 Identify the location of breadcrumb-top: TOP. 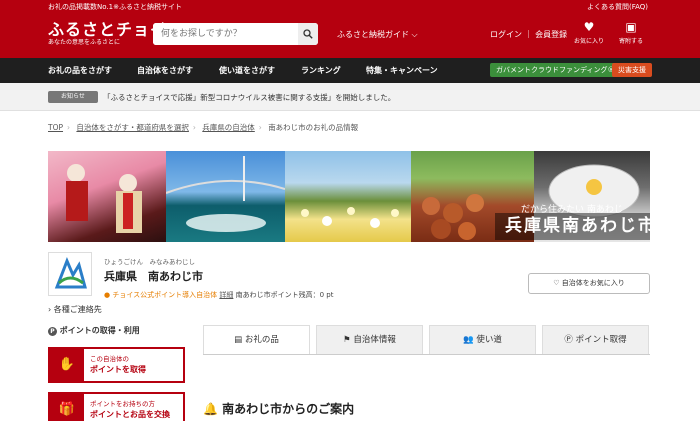
(55, 127).